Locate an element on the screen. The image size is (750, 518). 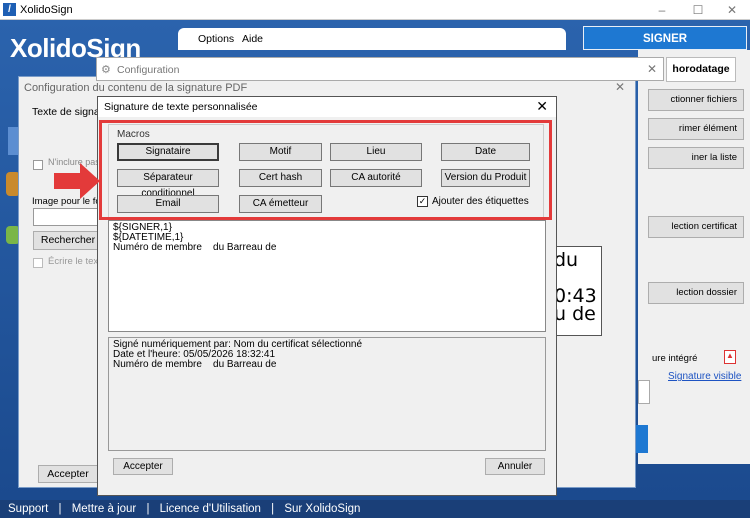
main-title-bar: / XolidoSign – ☐ ✕ is located at coordinates (375, 10).